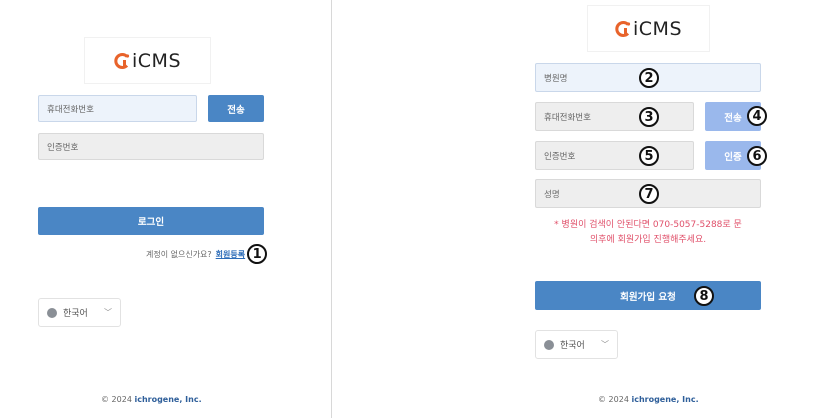 The image size is (815, 418). What do you see at coordinates (657, 28) in the screenshot?
I see `brand-name-signup: iCMS` at bounding box center [657, 28].